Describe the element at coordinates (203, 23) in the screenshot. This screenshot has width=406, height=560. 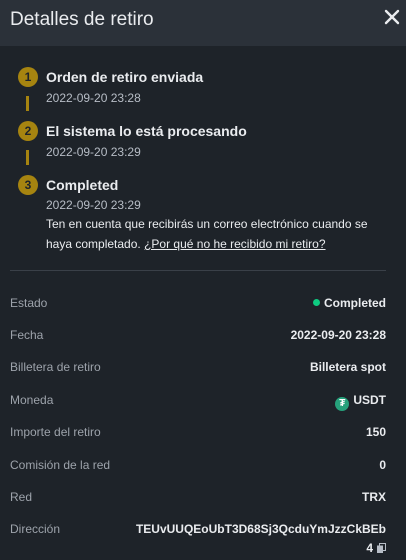
I see `modal-header: Detalles de retiro` at that location.